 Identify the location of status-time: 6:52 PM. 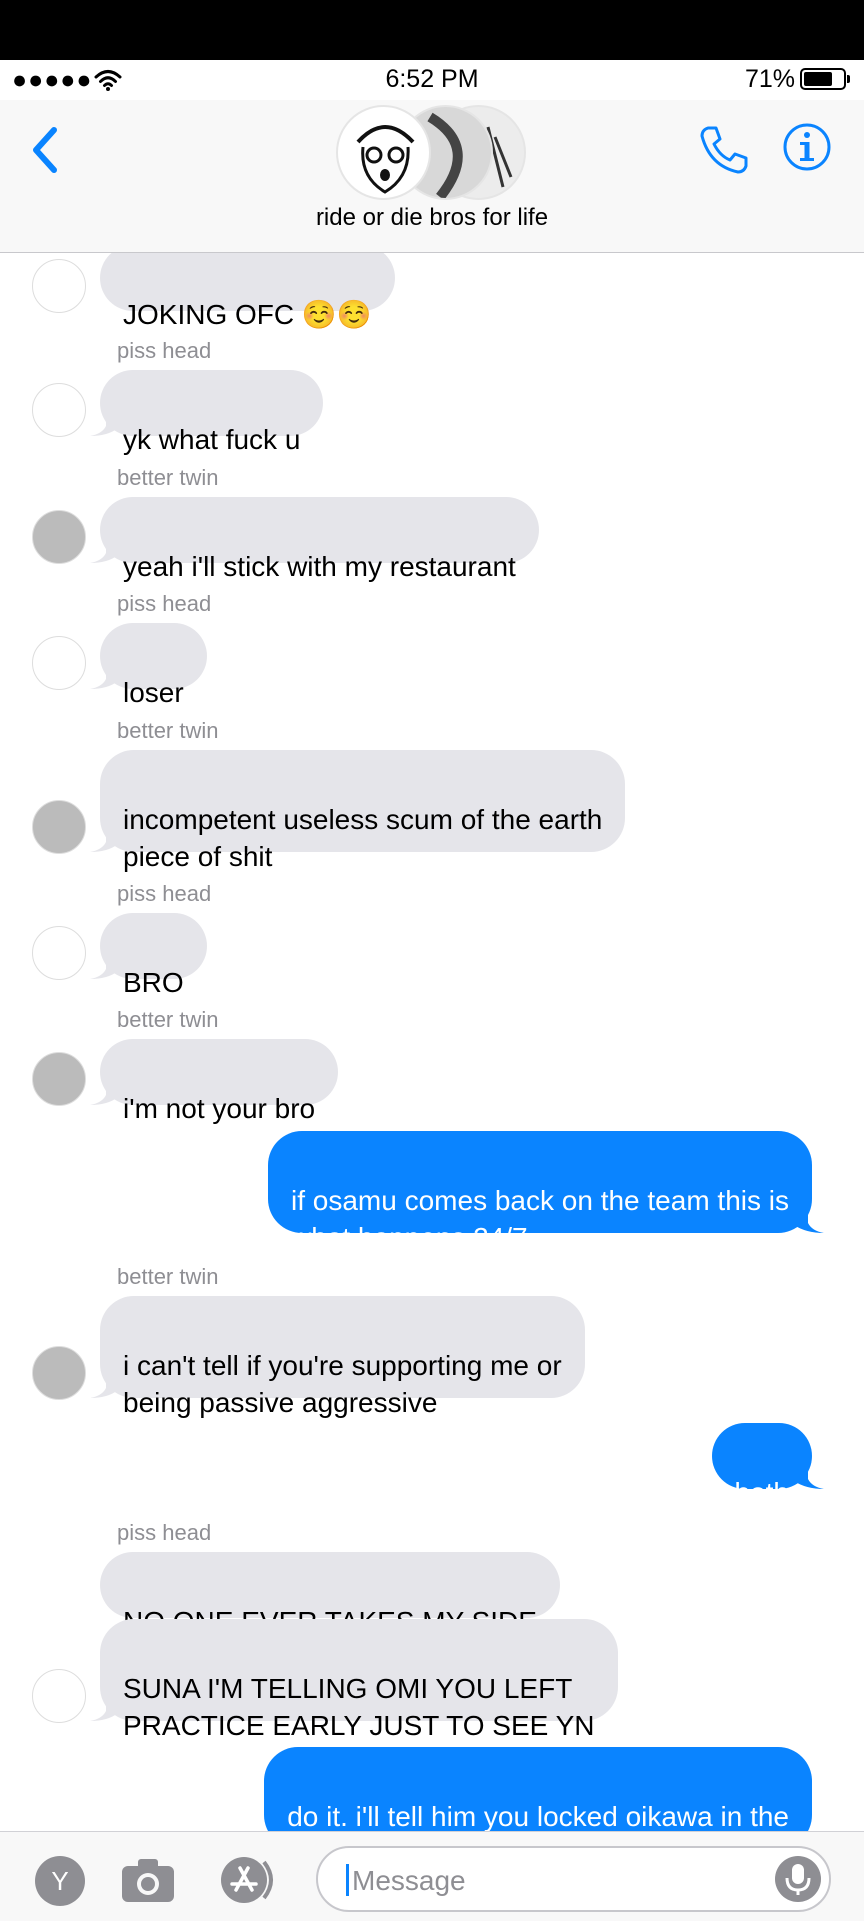
(432, 79).